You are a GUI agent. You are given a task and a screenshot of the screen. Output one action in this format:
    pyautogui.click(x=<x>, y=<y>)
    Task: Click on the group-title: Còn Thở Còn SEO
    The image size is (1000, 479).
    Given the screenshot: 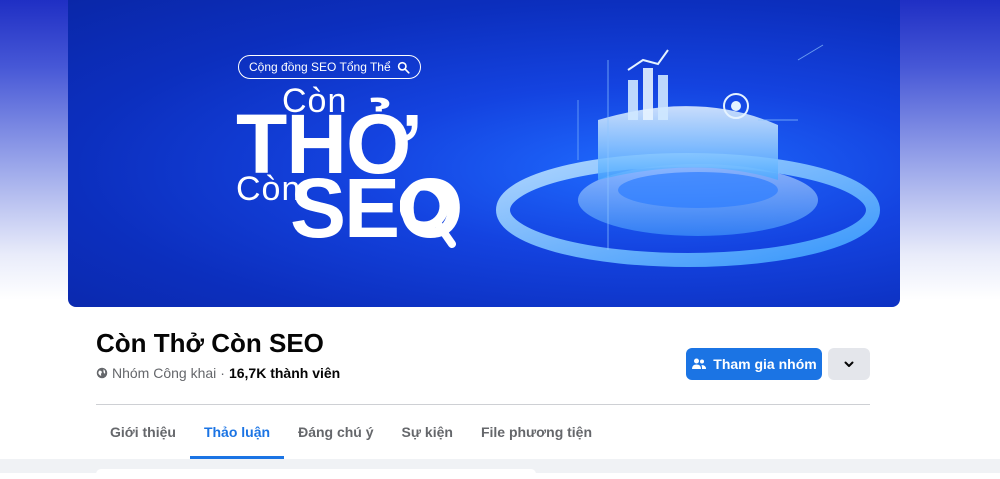 What is the action you would take?
    pyautogui.click(x=210, y=343)
    